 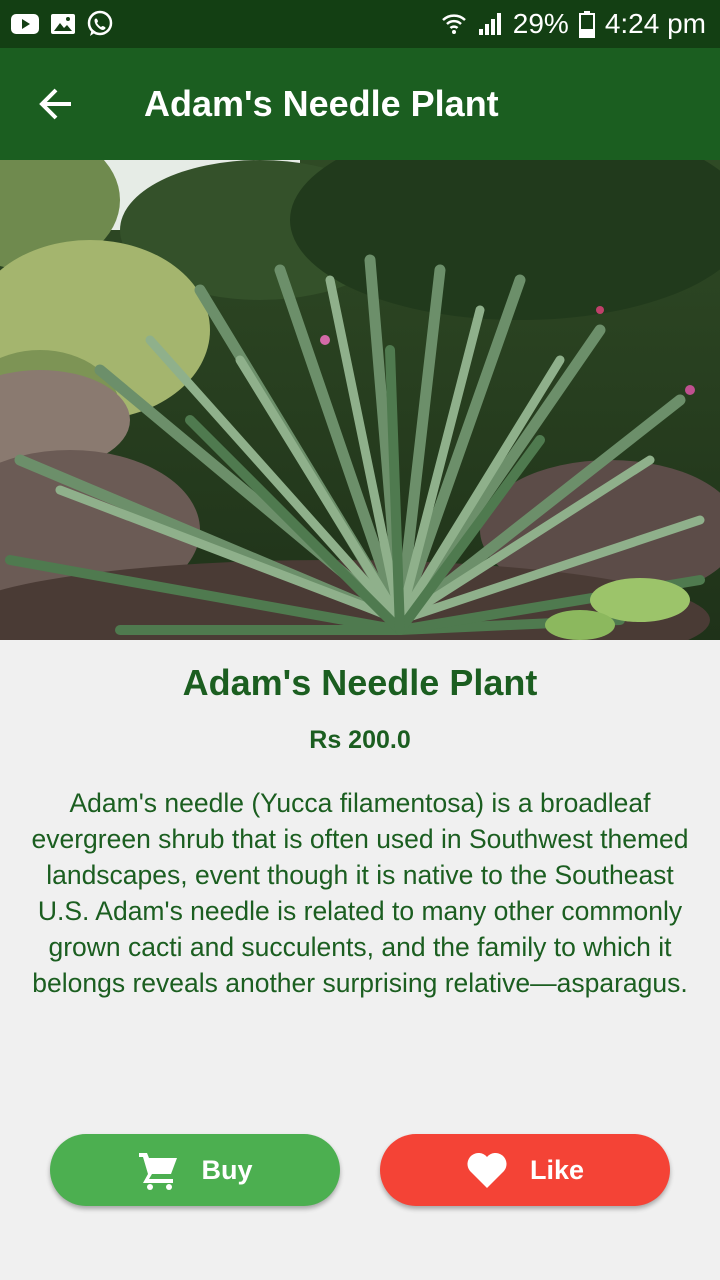 I want to click on page-title: Adam's Needle Plant, so click(x=321, y=103).